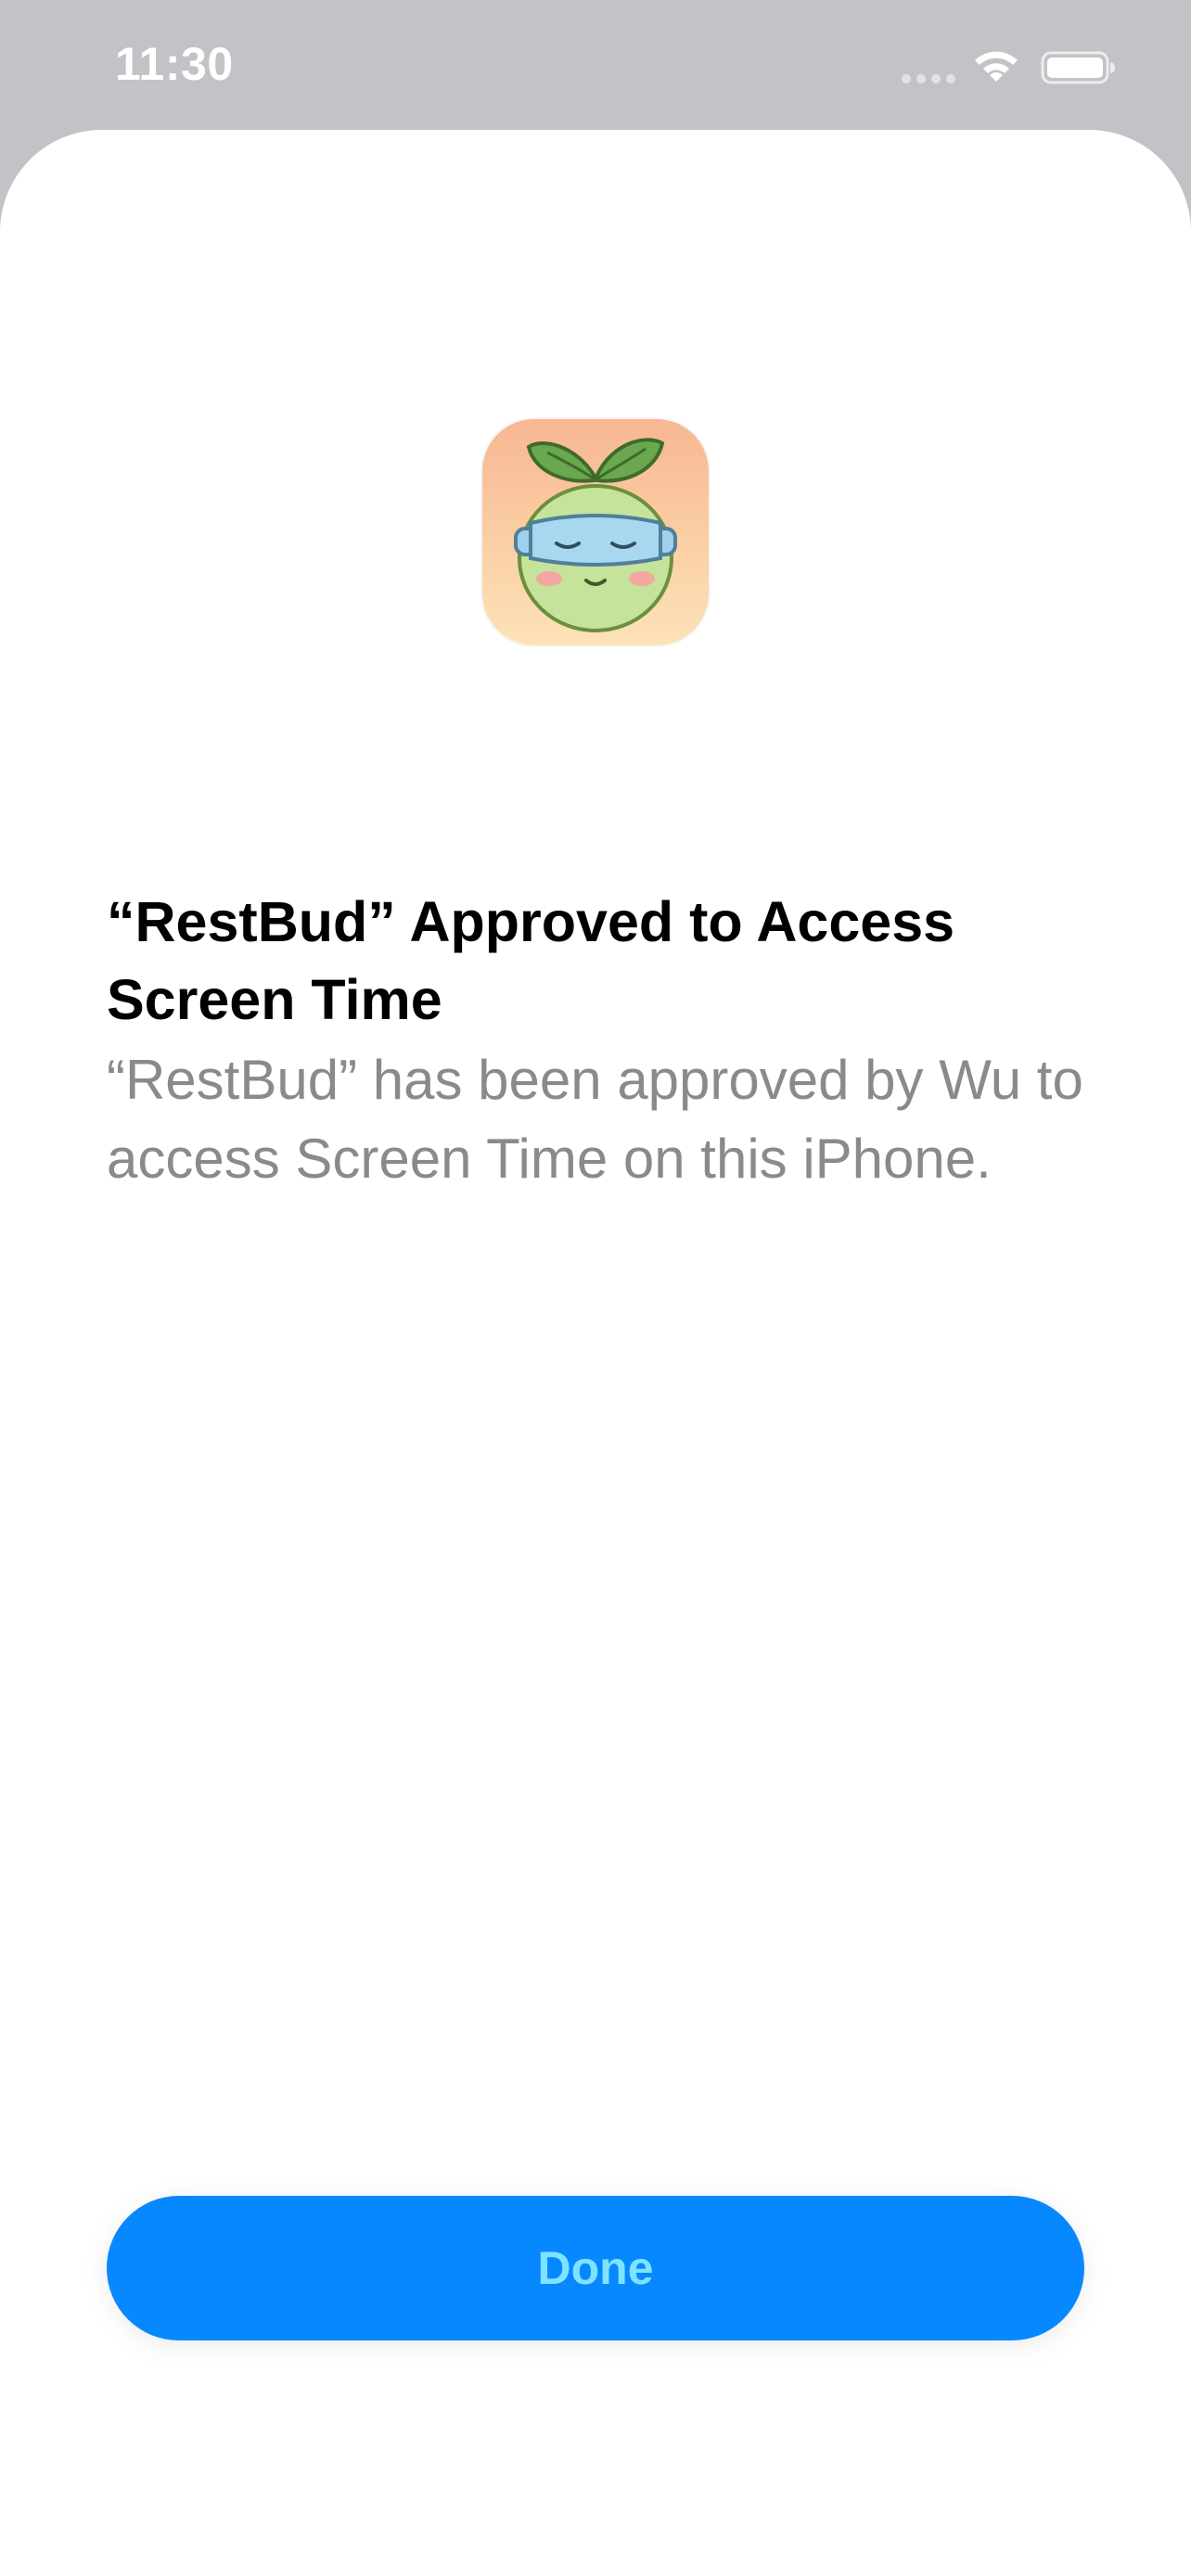 This screenshot has width=1191, height=2576. Describe the element at coordinates (929, 79) in the screenshot. I see `cellular-signal-icon` at that location.